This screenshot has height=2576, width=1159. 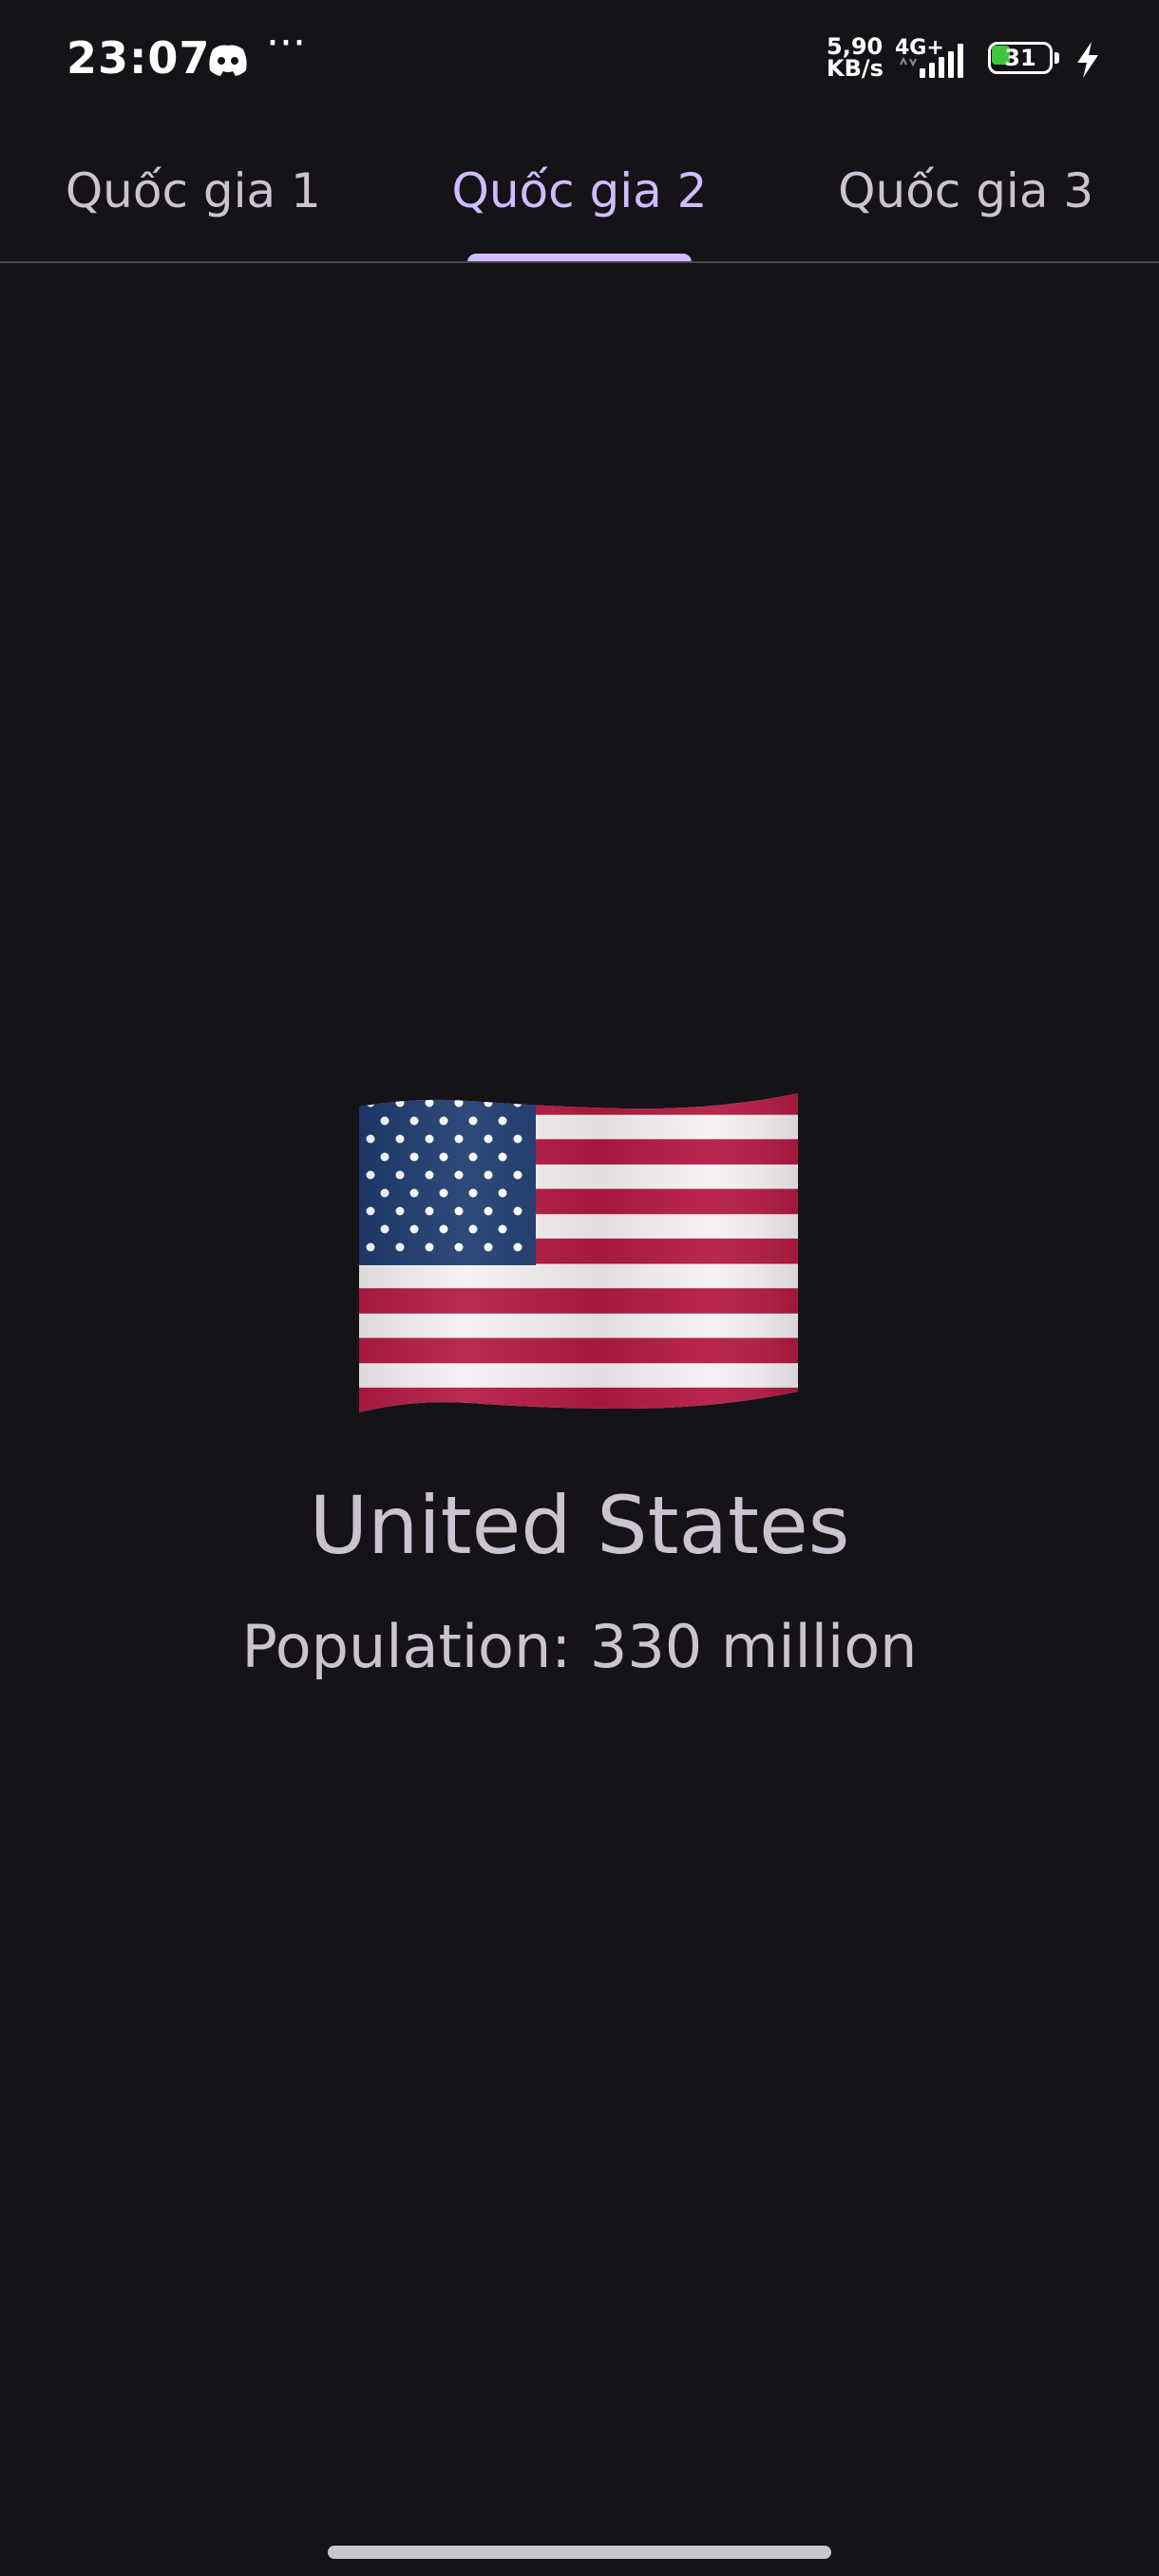 What do you see at coordinates (578, 1252) in the screenshot?
I see `us-flag-icon` at bounding box center [578, 1252].